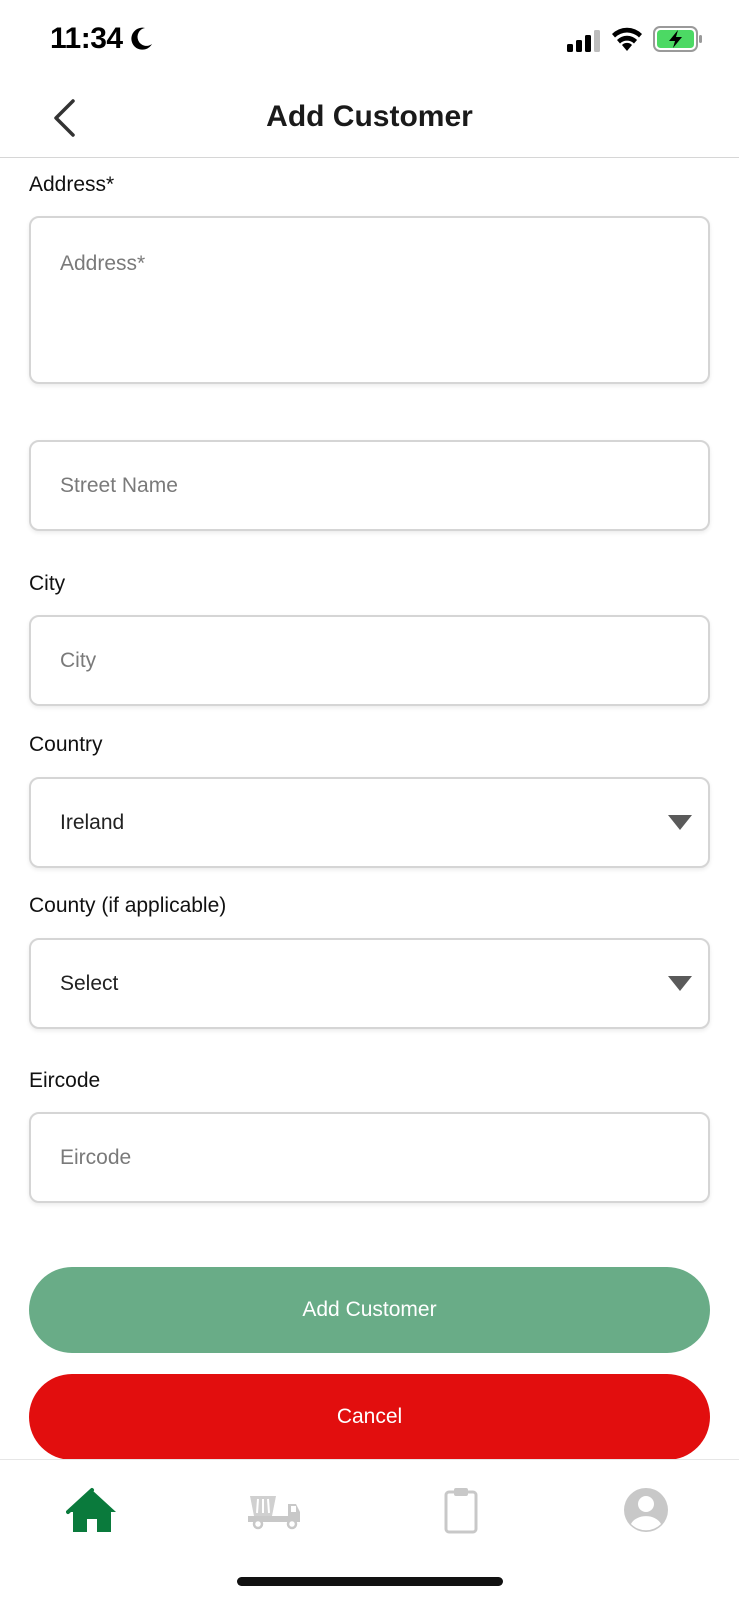 The width and height of the screenshot is (739, 1600). I want to click on county-label: County (if applicable), so click(128, 905).